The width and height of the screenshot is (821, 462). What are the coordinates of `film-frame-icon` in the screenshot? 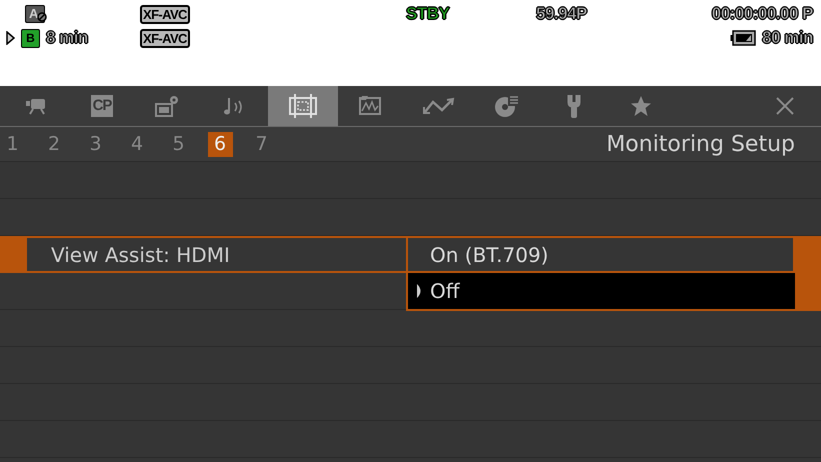 It's located at (303, 106).